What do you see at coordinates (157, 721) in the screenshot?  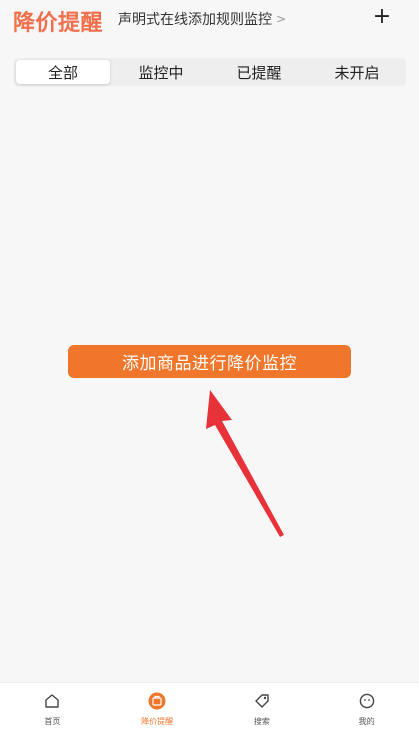 I see `nav-price-alert-label: 降价提醒` at bounding box center [157, 721].